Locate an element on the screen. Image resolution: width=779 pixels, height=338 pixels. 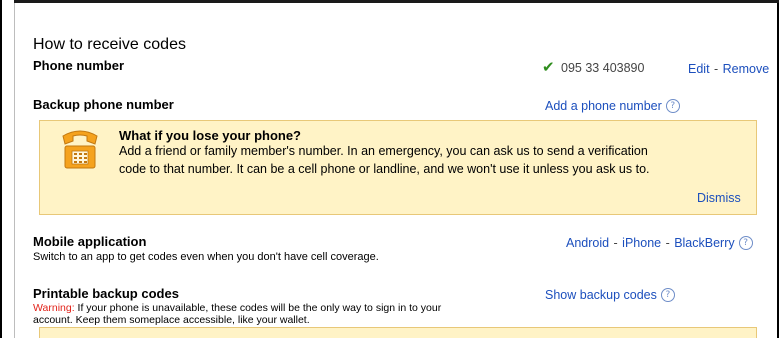
warning-label: Warning: is located at coordinates (54, 308).